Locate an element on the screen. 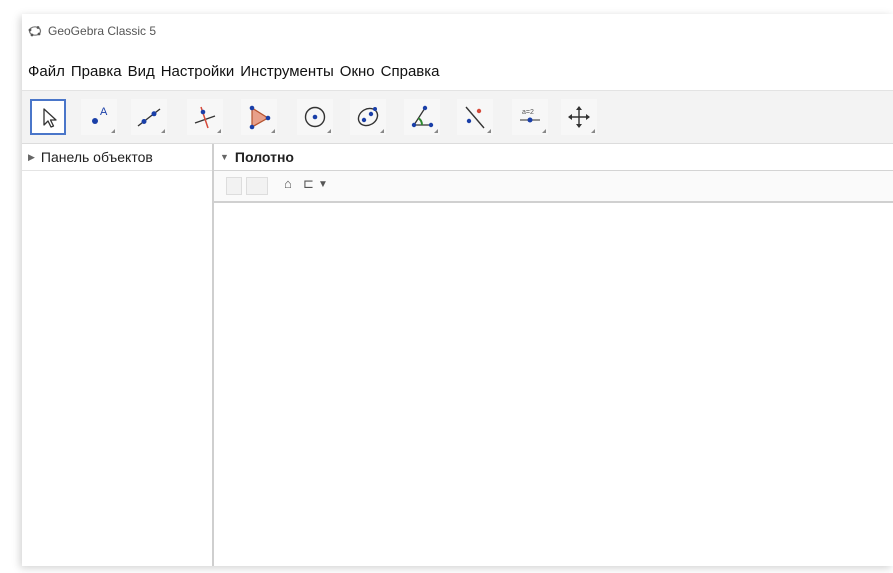 This screenshot has width=893, height=573. slider-icon: a=2 is located at coordinates (530, 116).